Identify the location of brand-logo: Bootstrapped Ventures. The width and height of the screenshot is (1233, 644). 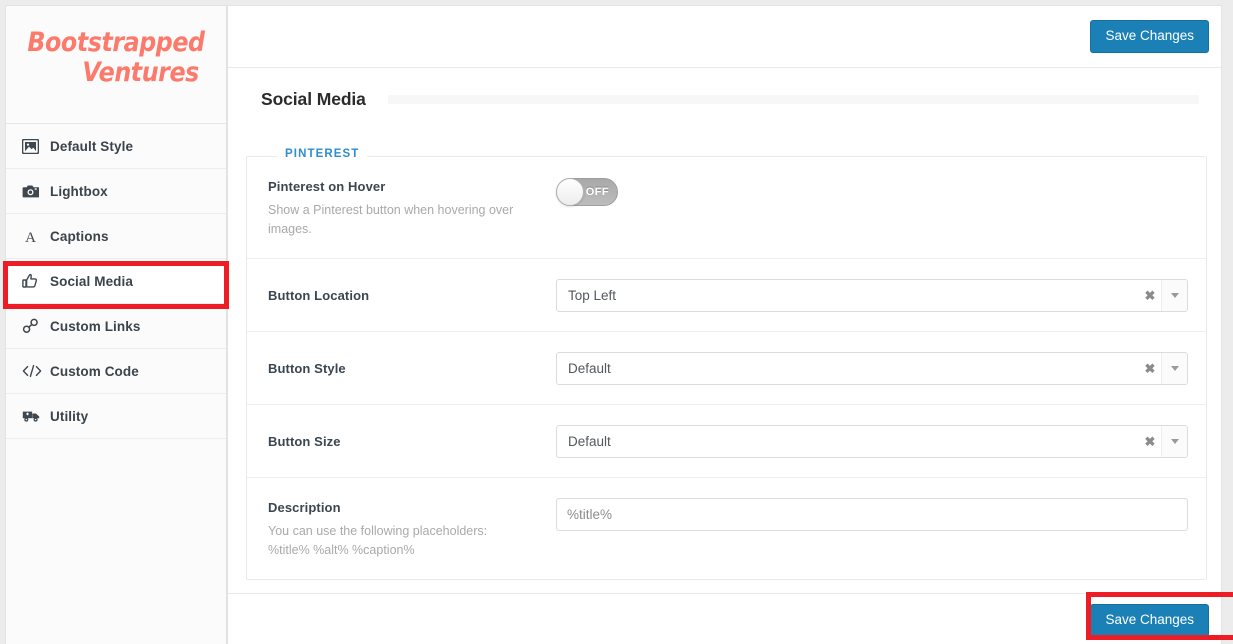
(116, 65).